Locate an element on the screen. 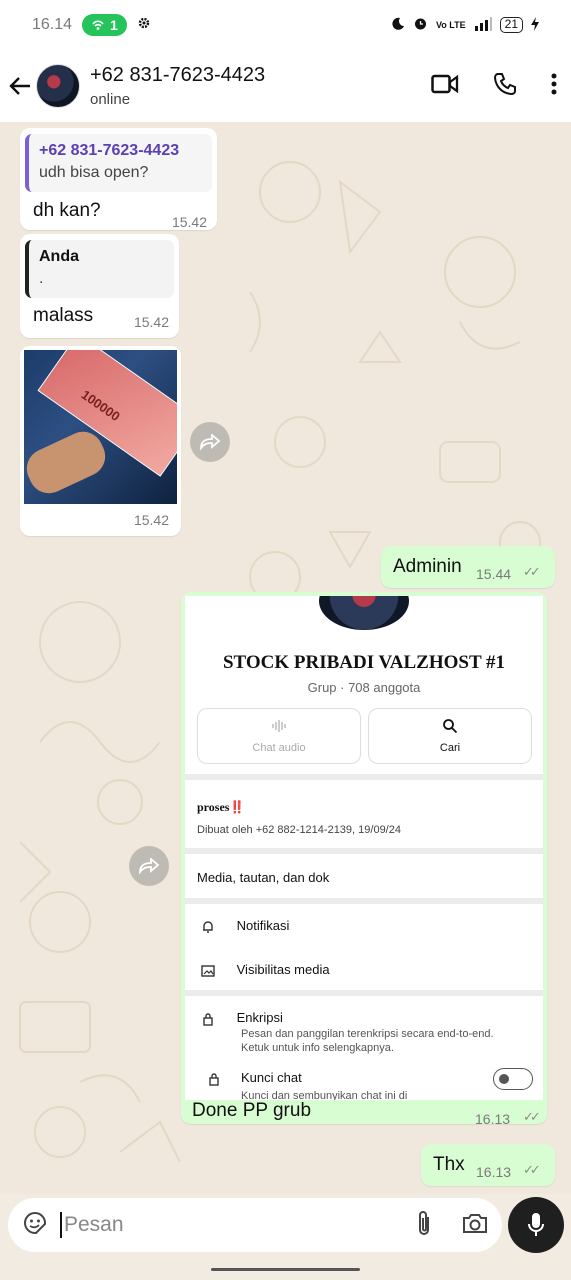 Image resolution: width=571 pixels, height=1280 pixels. video-call-icon is located at coordinates (445, 86).